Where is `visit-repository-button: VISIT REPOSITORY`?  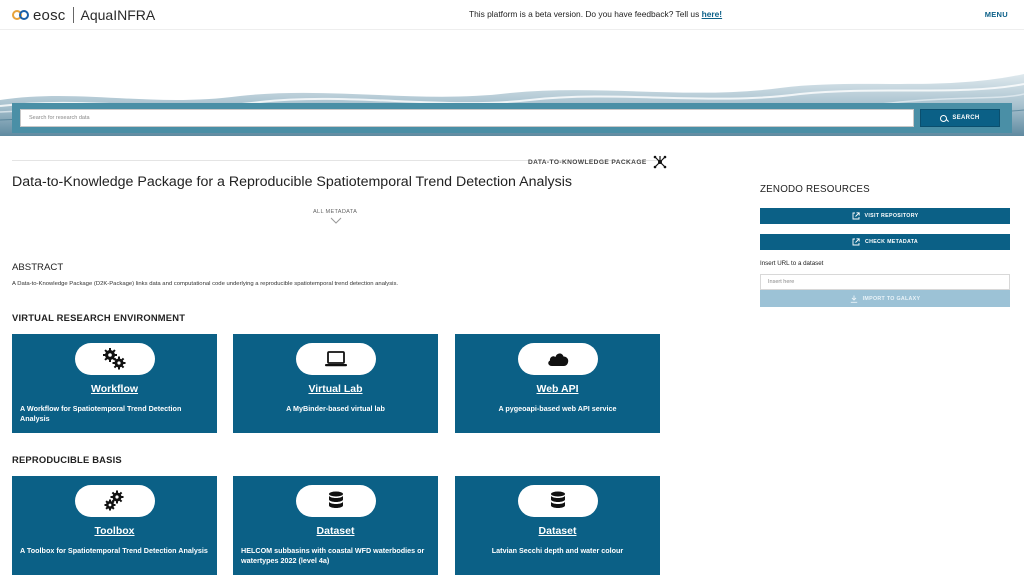
visit-repository-button: VISIT REPOSITORY is located at coordinates (885, 216).